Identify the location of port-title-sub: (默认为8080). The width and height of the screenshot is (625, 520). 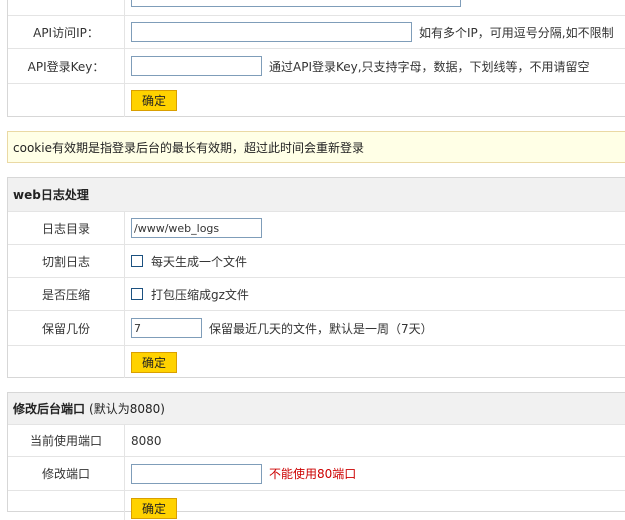
(127, 409).